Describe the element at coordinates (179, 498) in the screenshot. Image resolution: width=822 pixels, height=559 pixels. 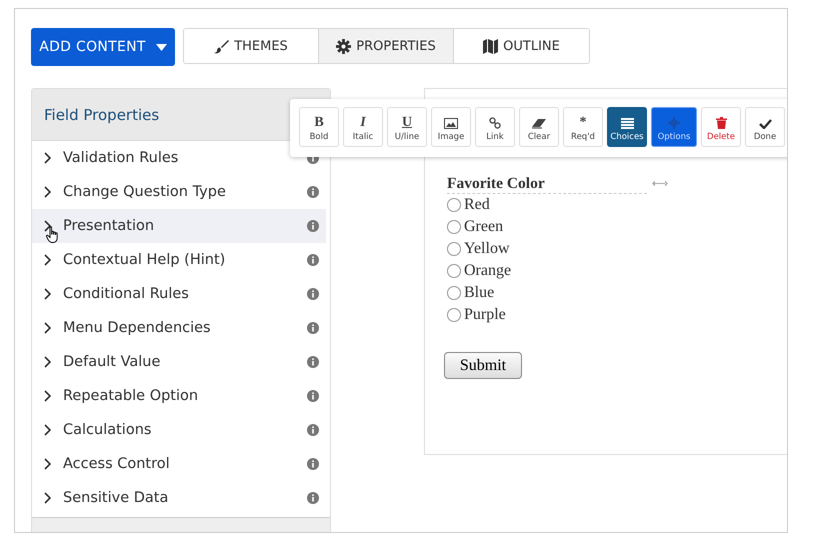
I see `sidebar-item: Sensitive Data` at that location.